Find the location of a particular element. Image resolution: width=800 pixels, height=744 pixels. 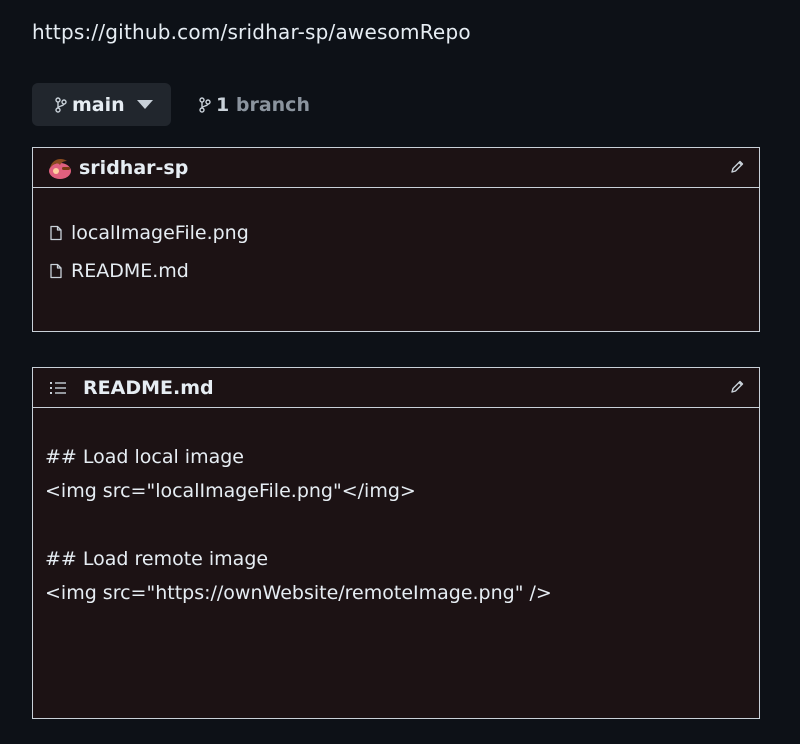

repo-owner: sridhar-sp is located at coordinates (133, 168).